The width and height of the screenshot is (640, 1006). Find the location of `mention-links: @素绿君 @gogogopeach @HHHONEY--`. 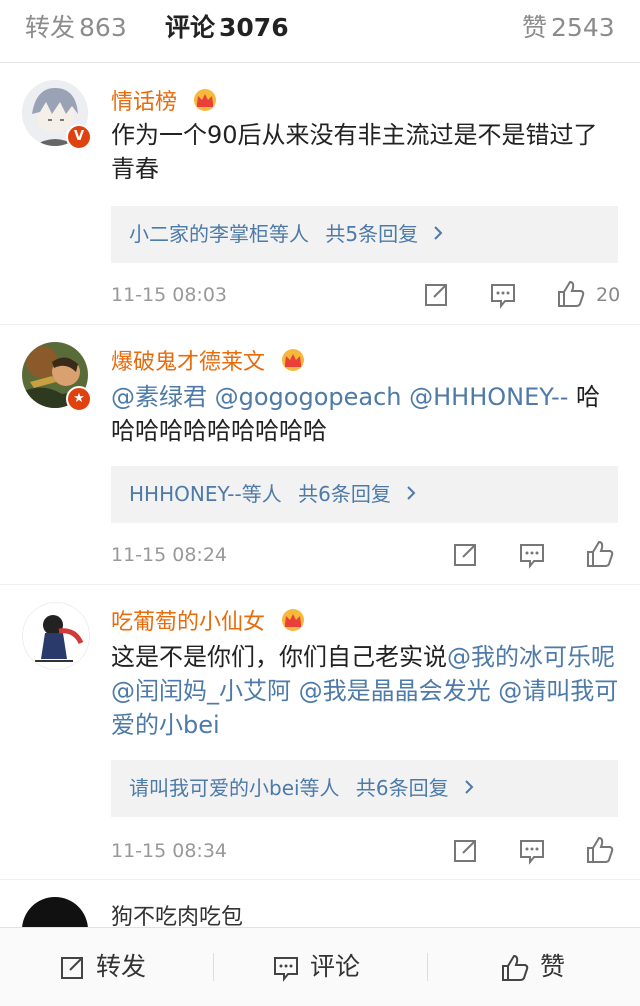

mention-links: @素绿君 @gogogopeach @HHHONEY-- is located at coordinates (339, 397).